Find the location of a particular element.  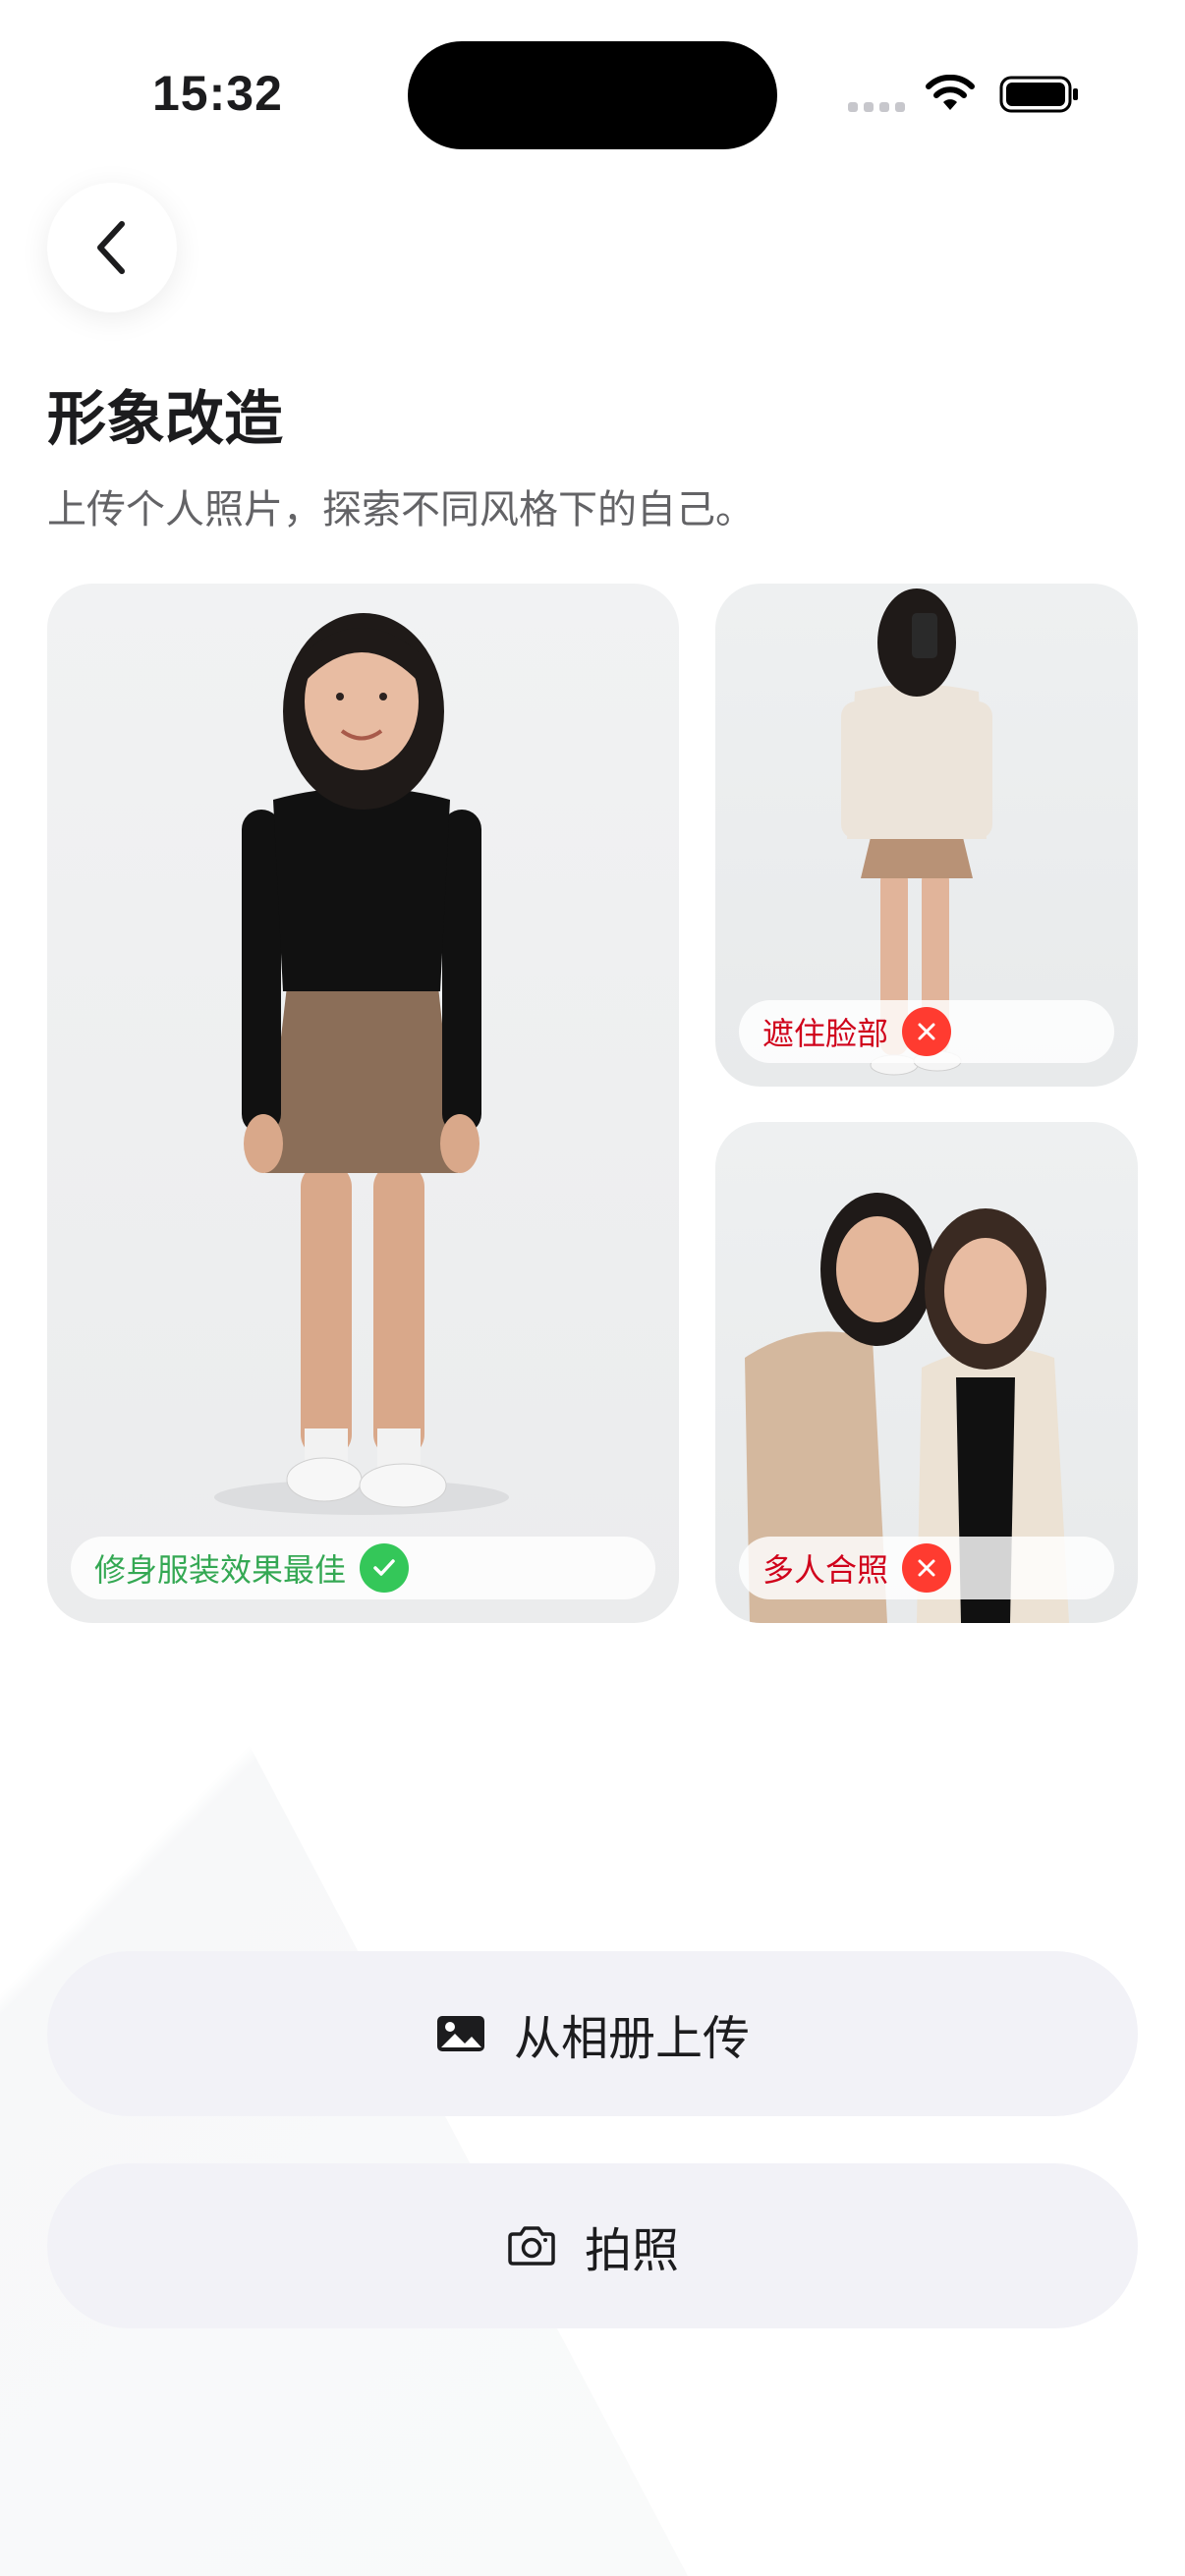

example-label-text: 遮住脸部 is located at coordinates (826, 1033).